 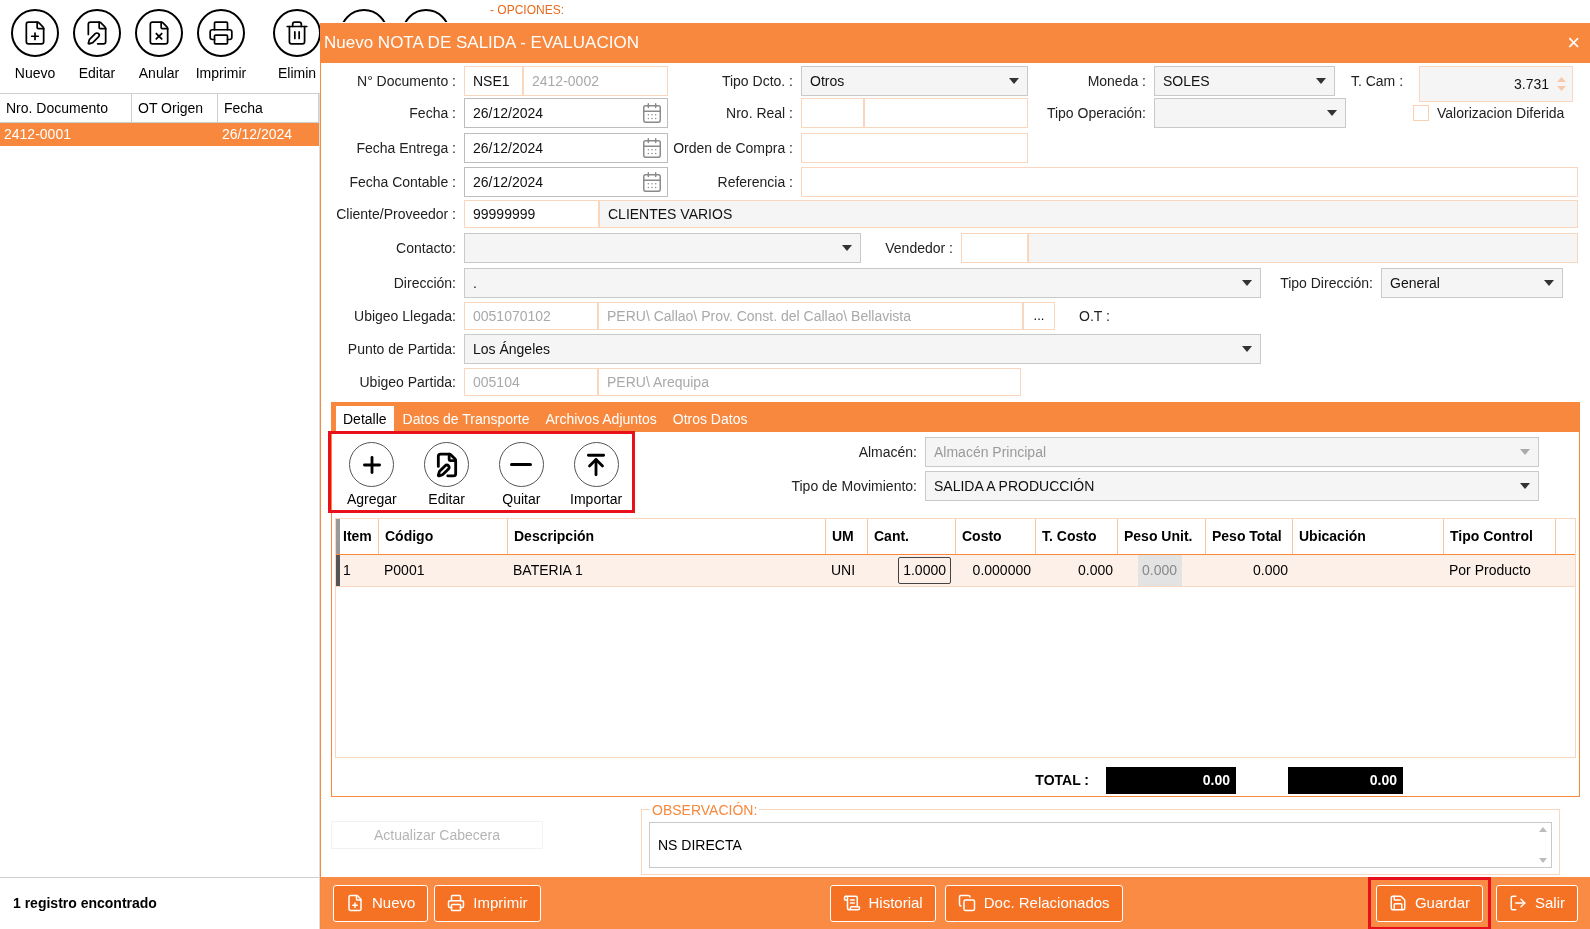 What do you see at coordinates (548, 571) in the screenshot?
I see `table-cell-text: BATERIA 1` at bounding box center [548, 571].